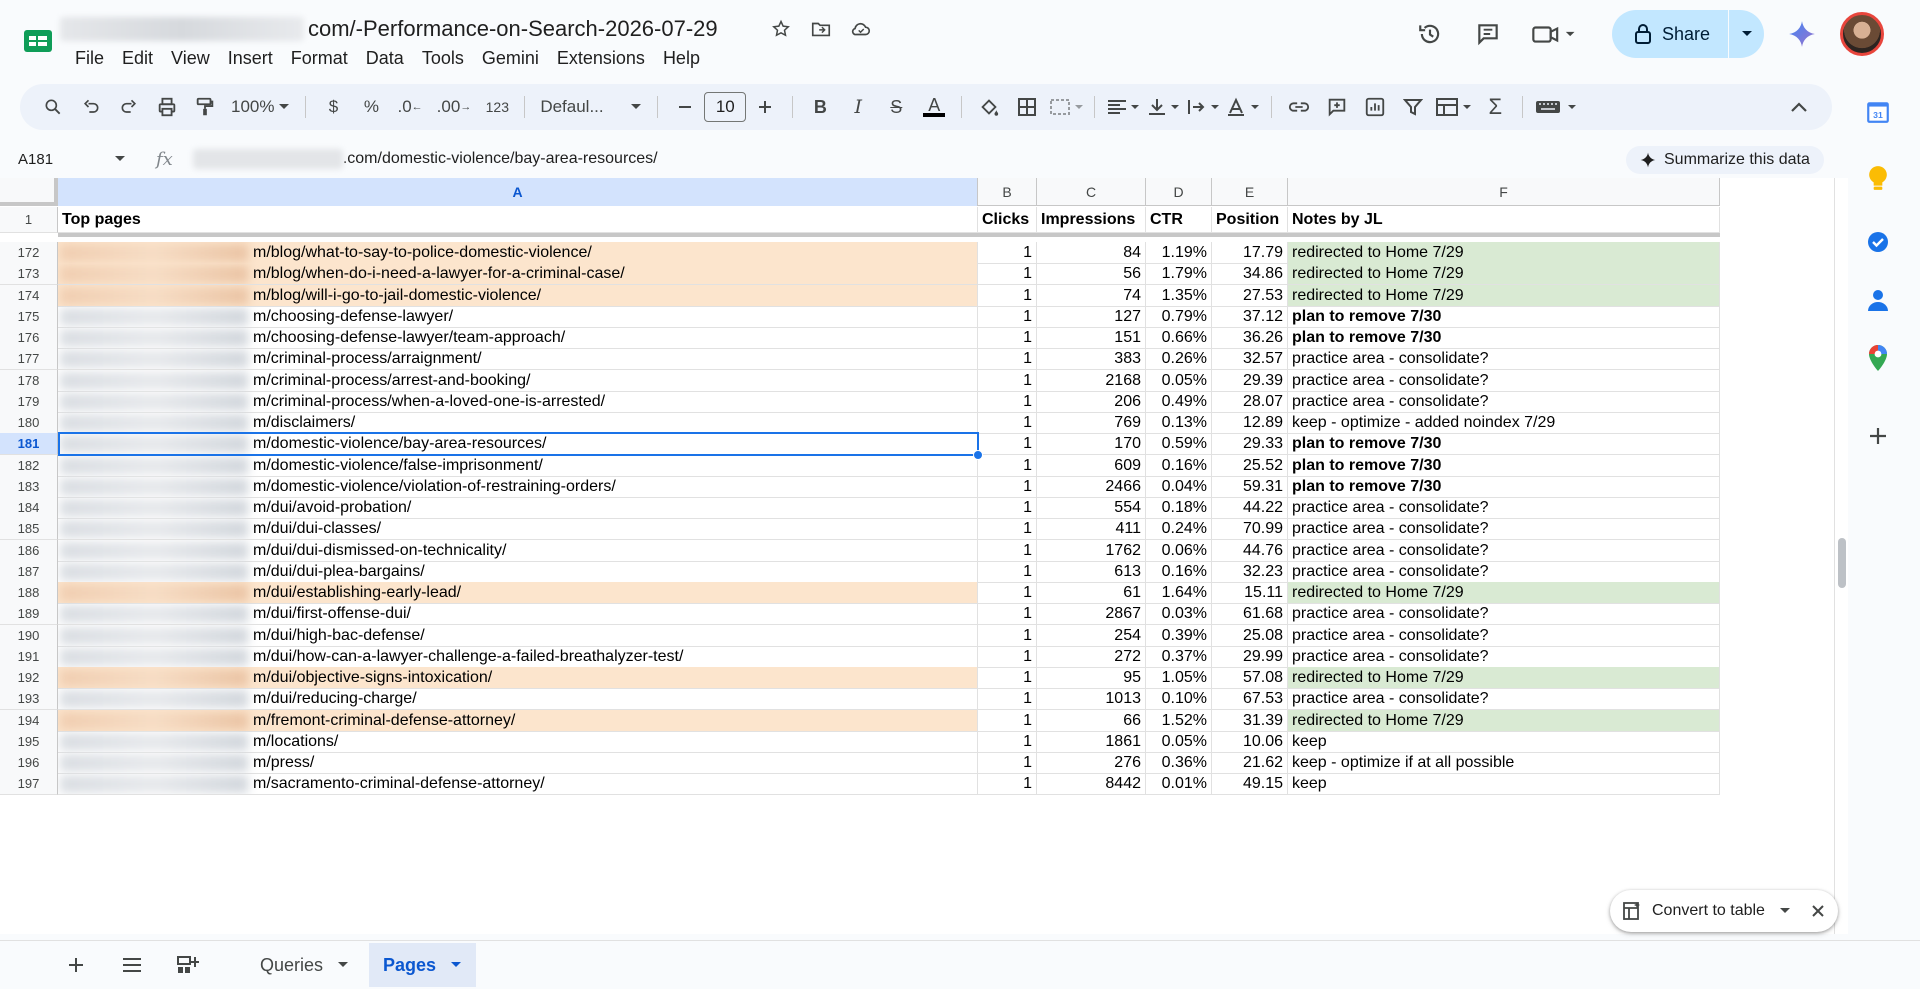  What do you see at coordinates (510, 58) in the screenshot?
I see `menu-gemini: Gemini` at bounding box center [510, 58].